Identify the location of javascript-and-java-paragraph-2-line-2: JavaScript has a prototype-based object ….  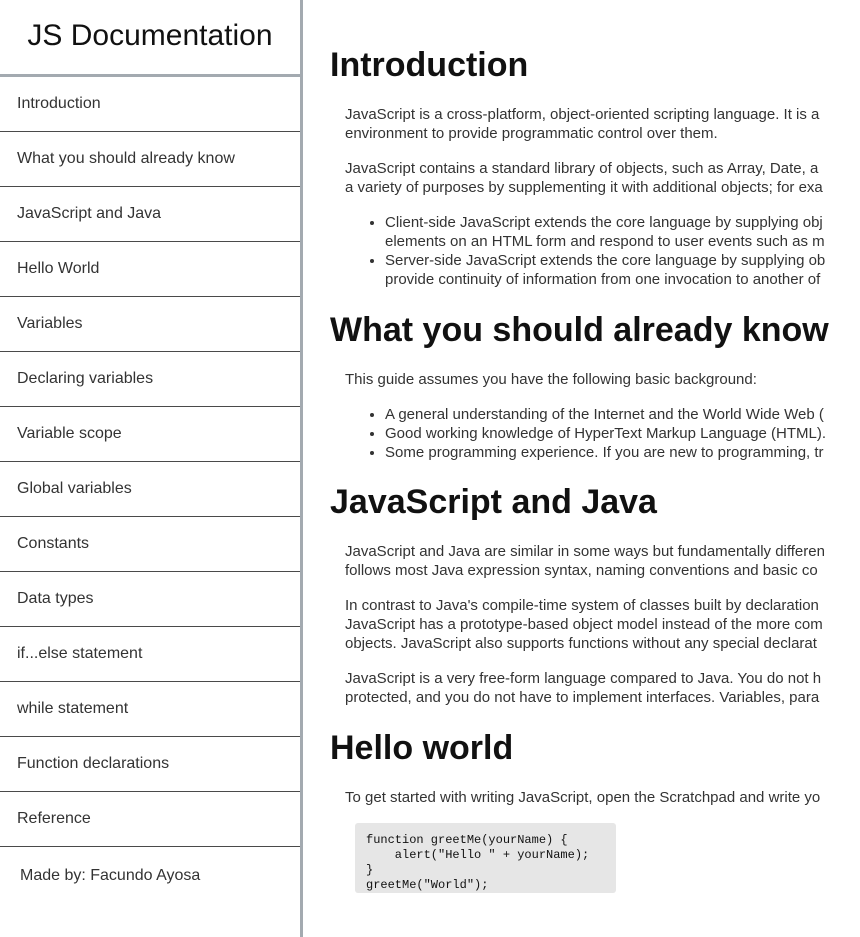
(584, 624).